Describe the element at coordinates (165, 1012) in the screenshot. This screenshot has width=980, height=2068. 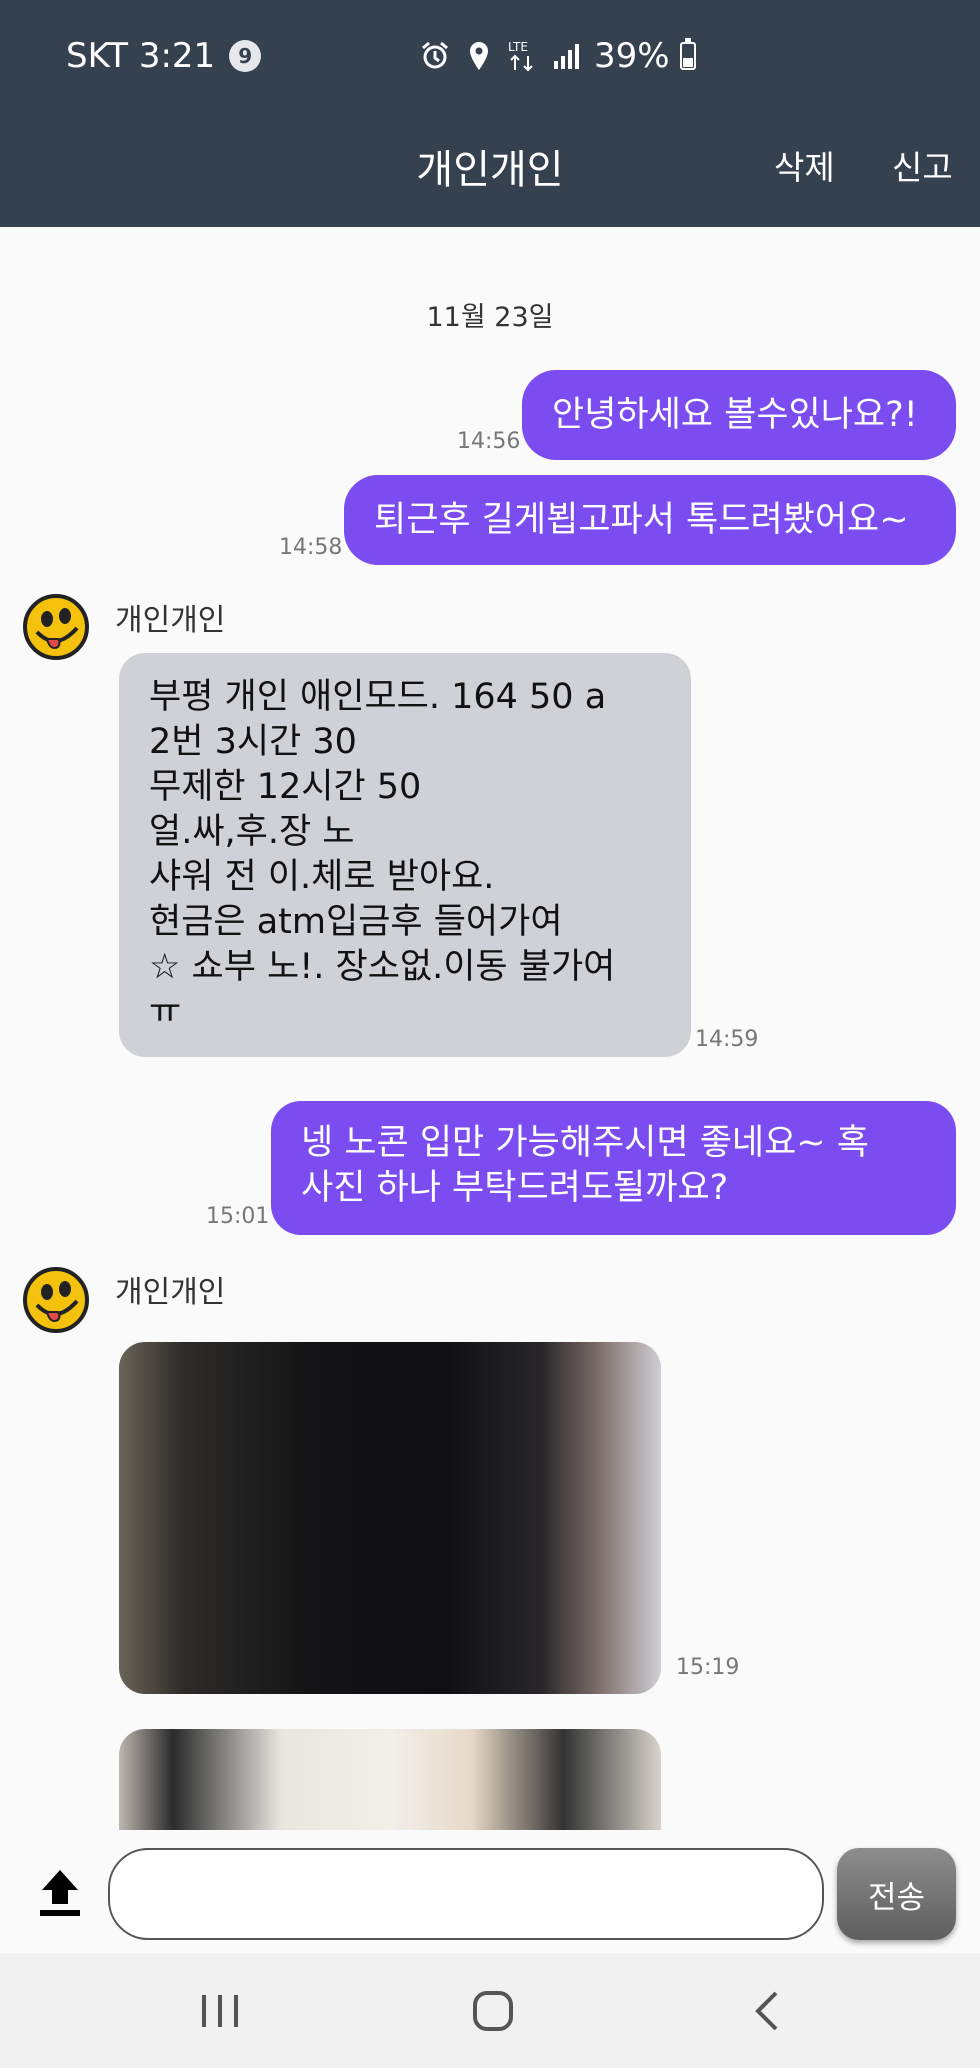
I see `message-line: ㅠ` at that location.